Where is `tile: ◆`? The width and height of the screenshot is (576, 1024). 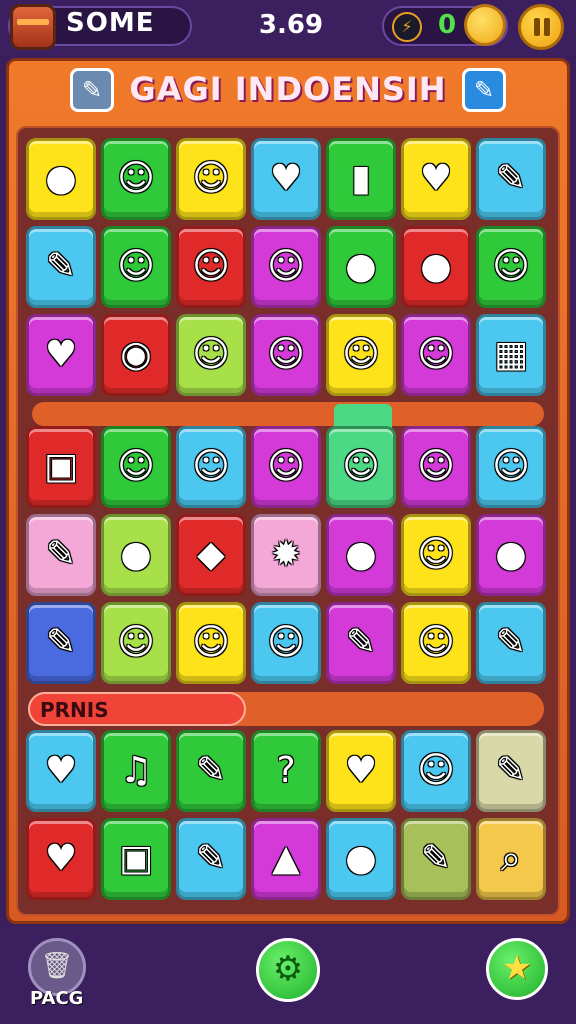
tile: ◆ is located at coordinates (211, 555).